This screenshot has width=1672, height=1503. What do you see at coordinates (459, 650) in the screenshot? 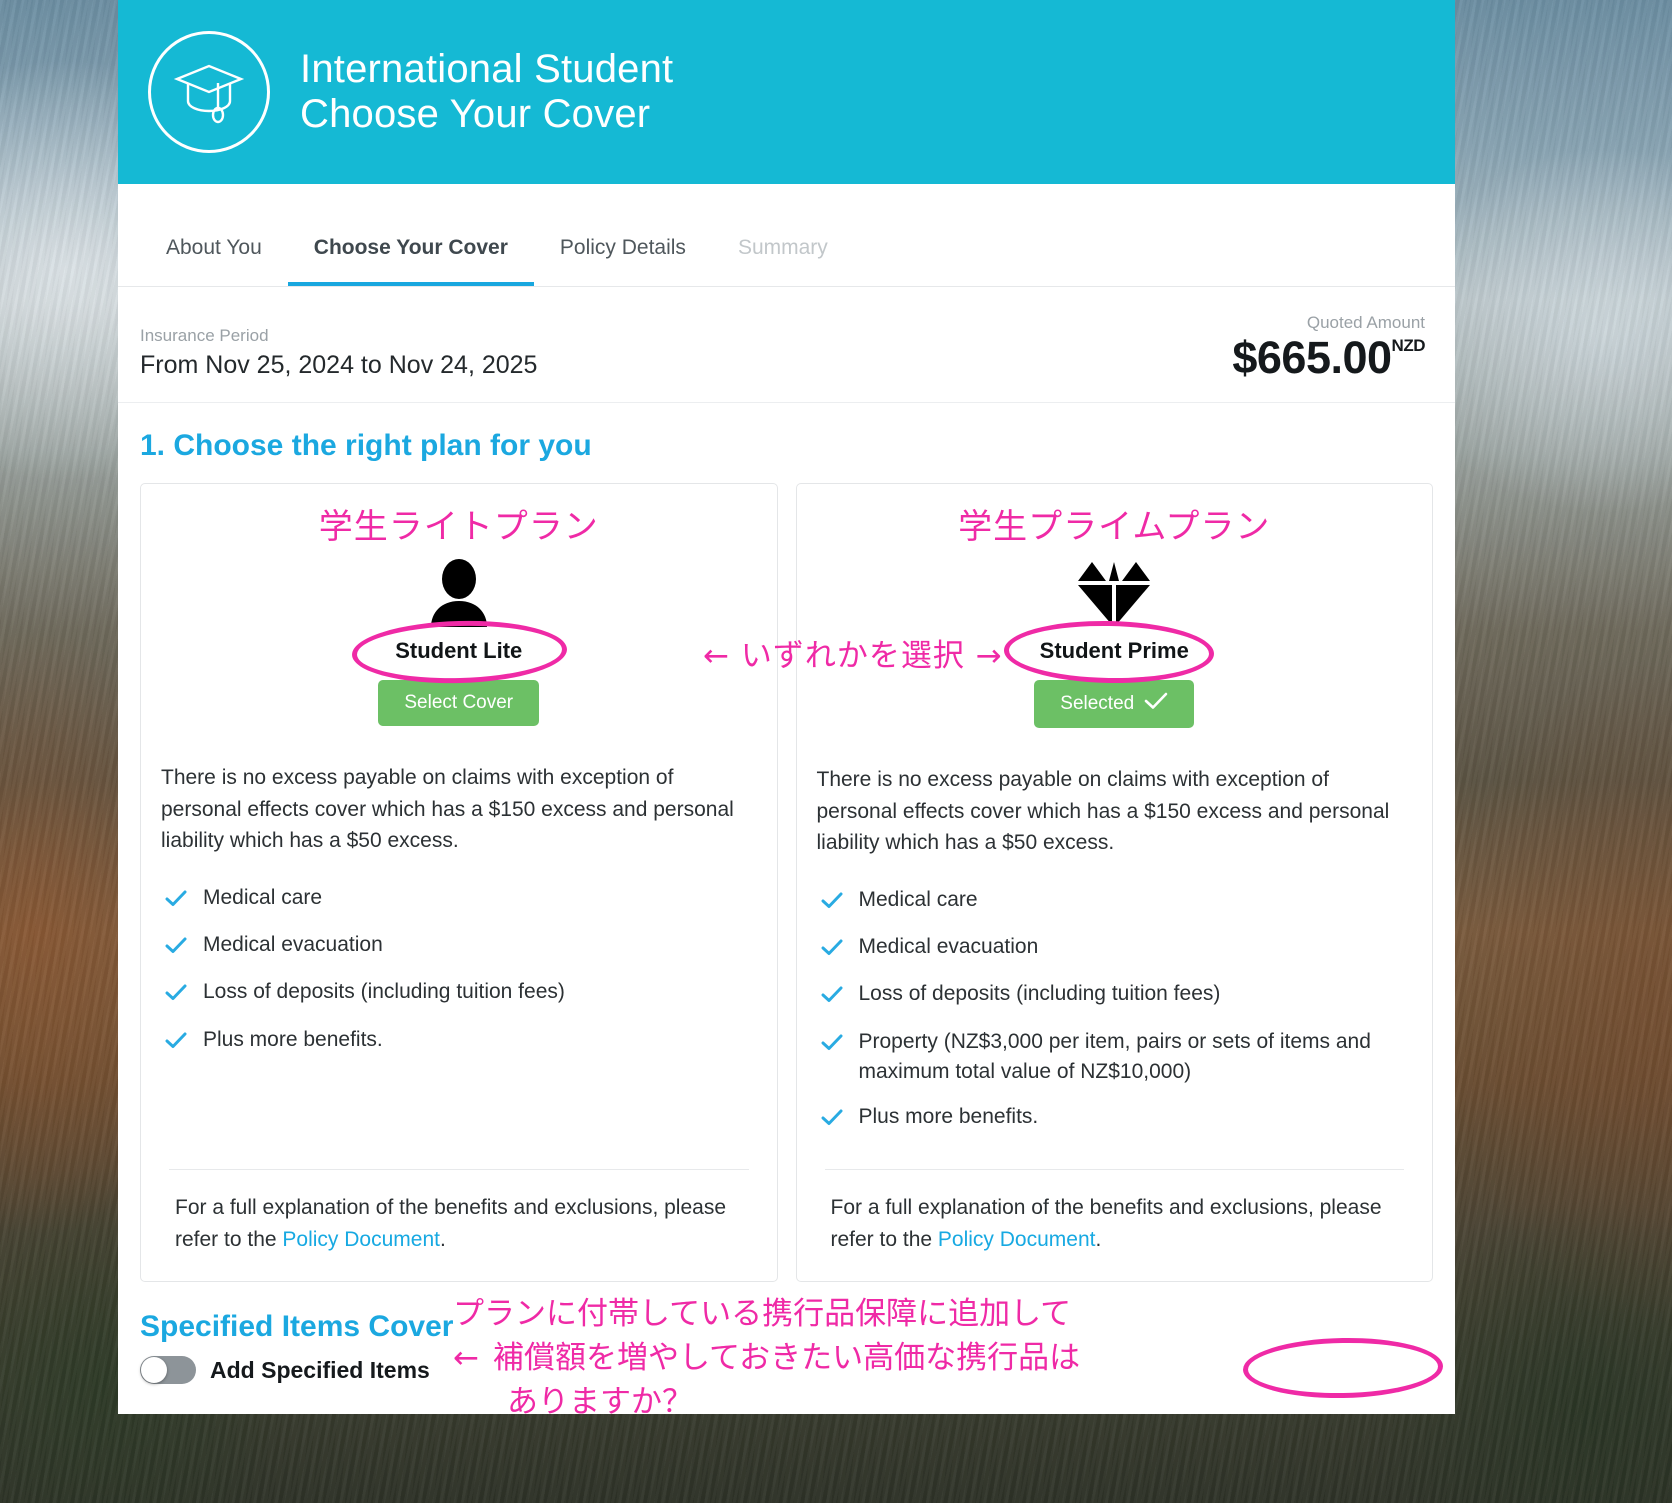
I see `plan-name-student-lite: Student Lite` at bounding box center [459, 650].